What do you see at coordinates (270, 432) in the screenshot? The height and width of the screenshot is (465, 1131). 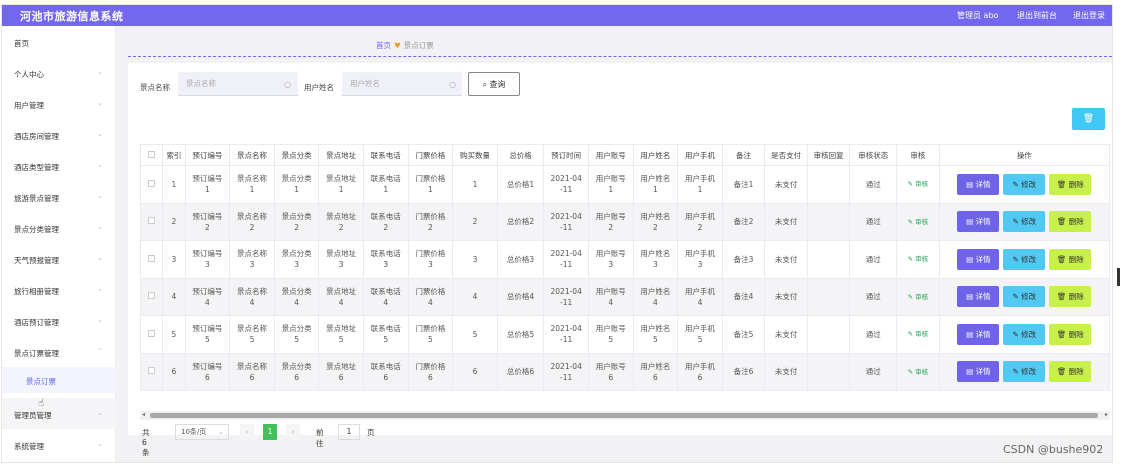 I see `page-number-current: 1` at bounding box center [270, 432].